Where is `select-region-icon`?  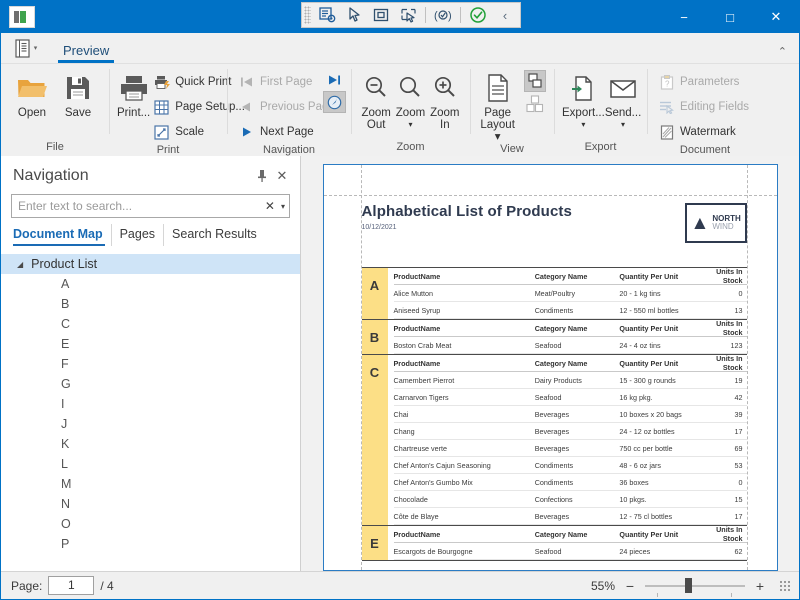 select-region-icon is located at coordinates (381, 15).